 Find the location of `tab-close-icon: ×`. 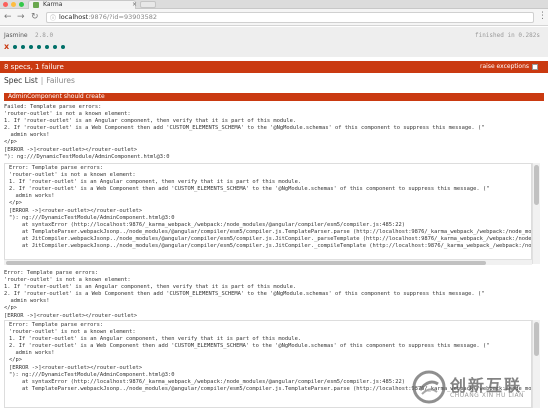

tab-close-icon: × is located at coordinates (134, 5).